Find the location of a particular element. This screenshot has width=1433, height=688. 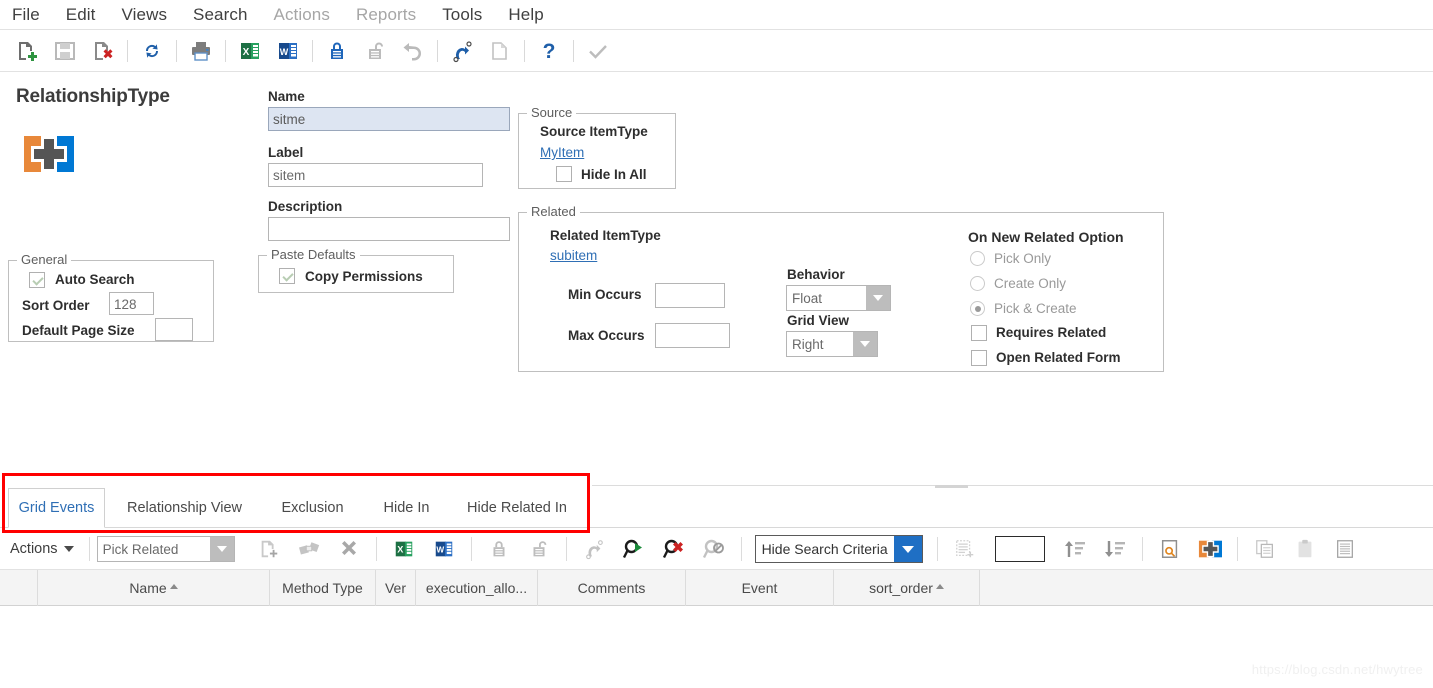

main-toolbar: X W ? is located at coordinates (716, 51).